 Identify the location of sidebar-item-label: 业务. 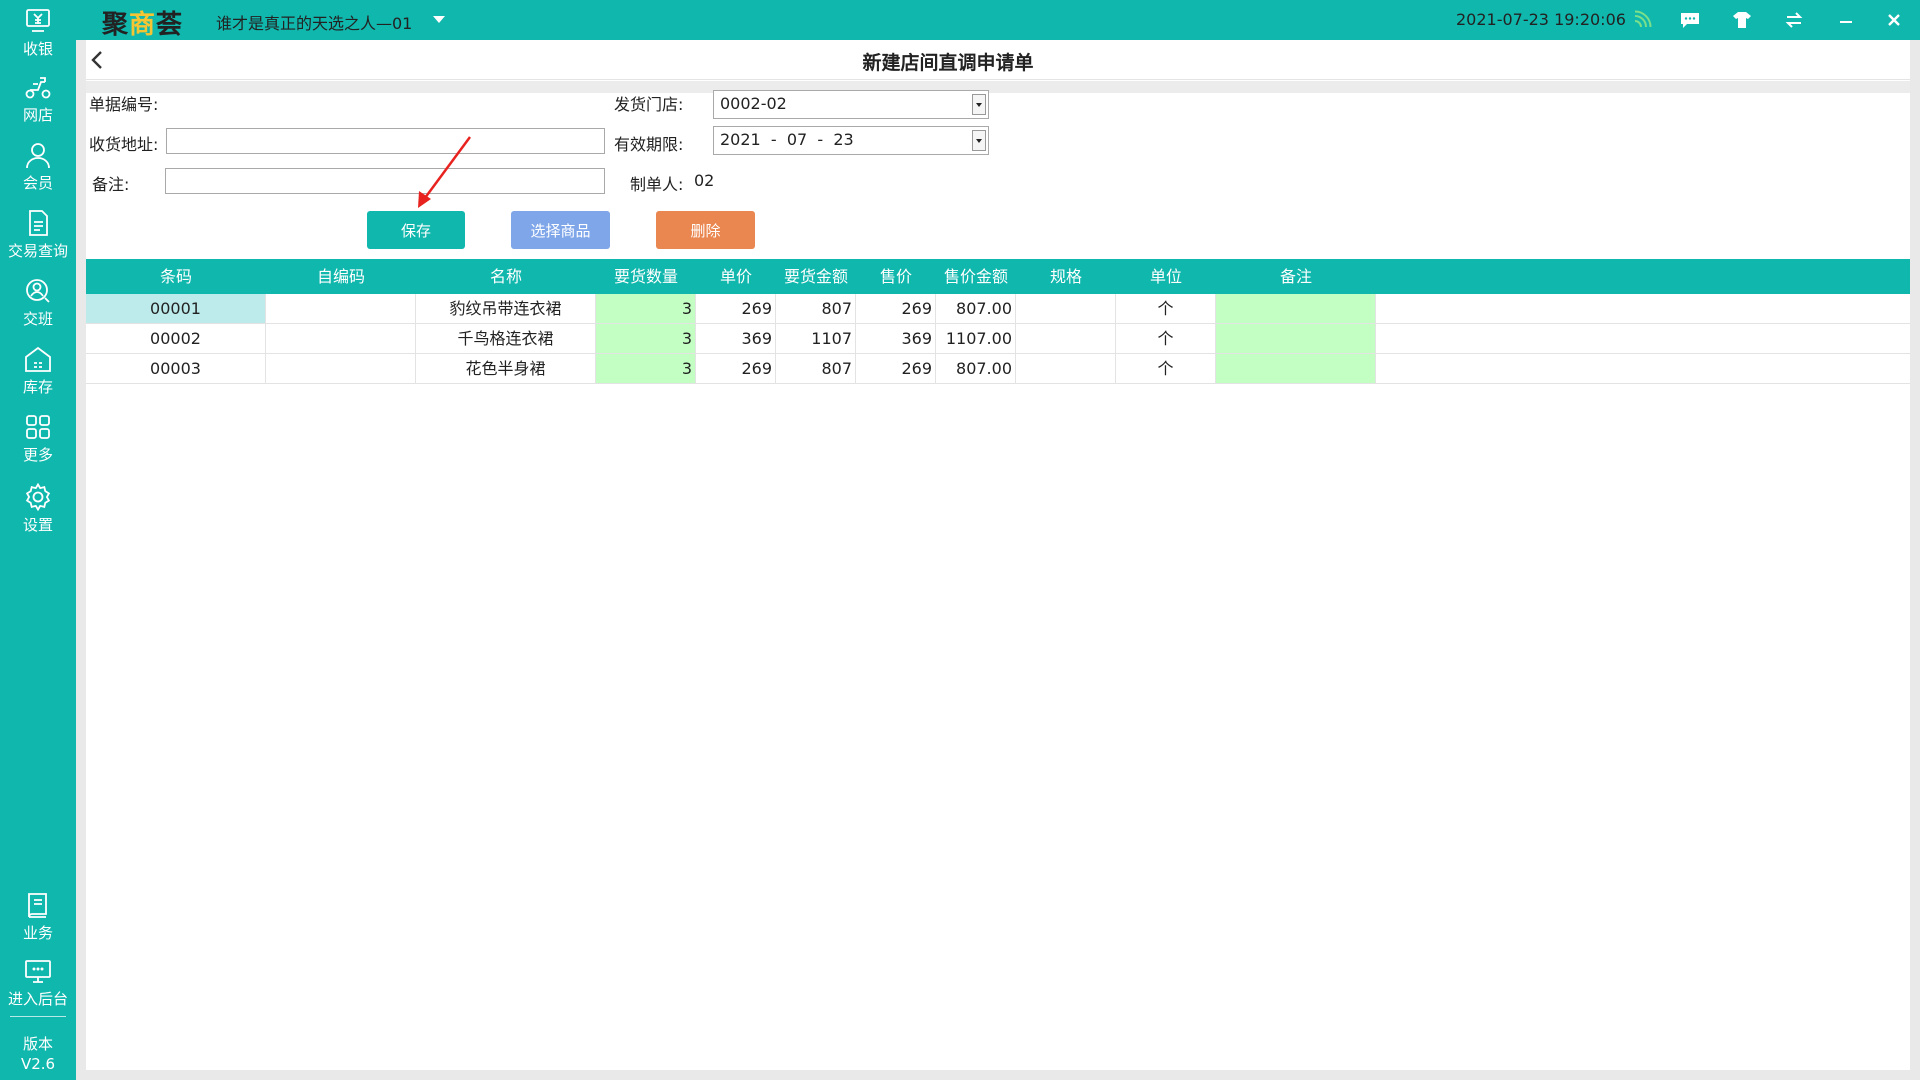
(37, 933).